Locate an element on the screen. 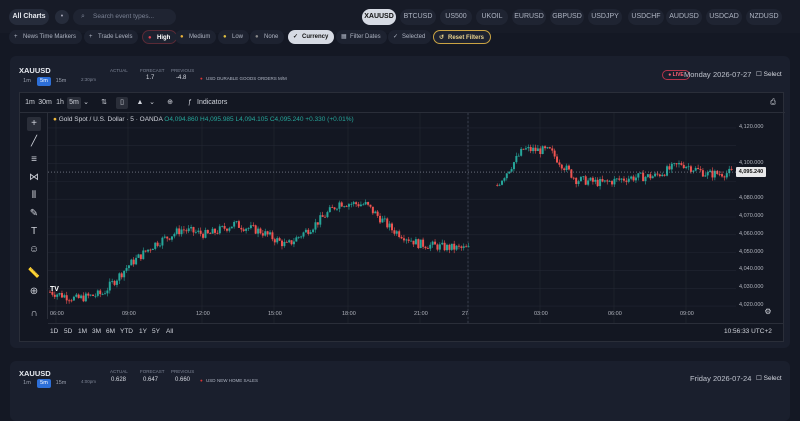  reset-filters-label: Reset Filters is located at coordinates (466, 38).